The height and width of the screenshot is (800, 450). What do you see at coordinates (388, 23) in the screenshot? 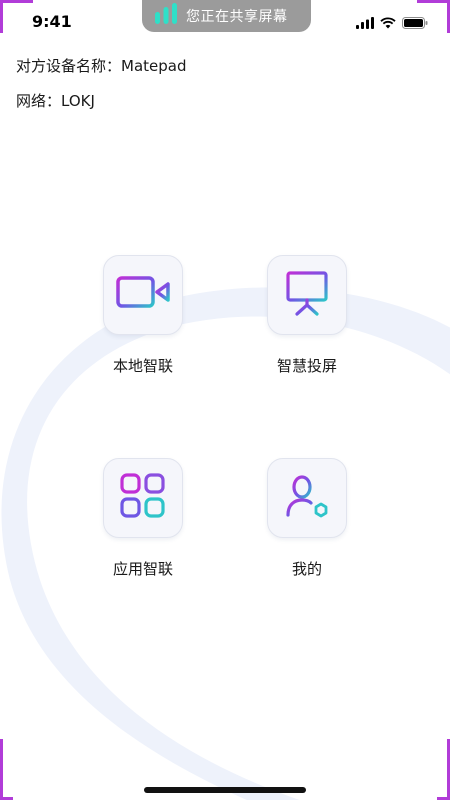
I see `wifi-icon` at bounding box center [388, 23].